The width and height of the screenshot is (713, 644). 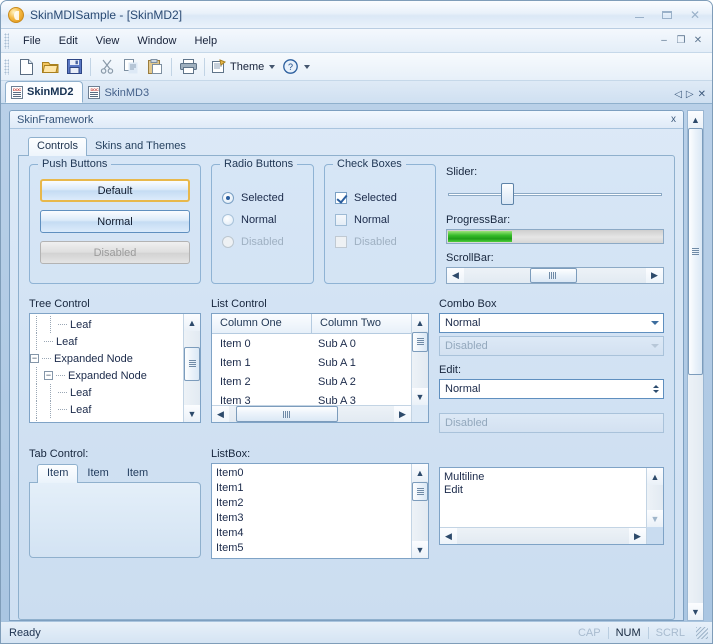 What do you see at coordinates (313, 488) in the screenshot?
I see `list-item: Item1` at bounding box center [313, 488].